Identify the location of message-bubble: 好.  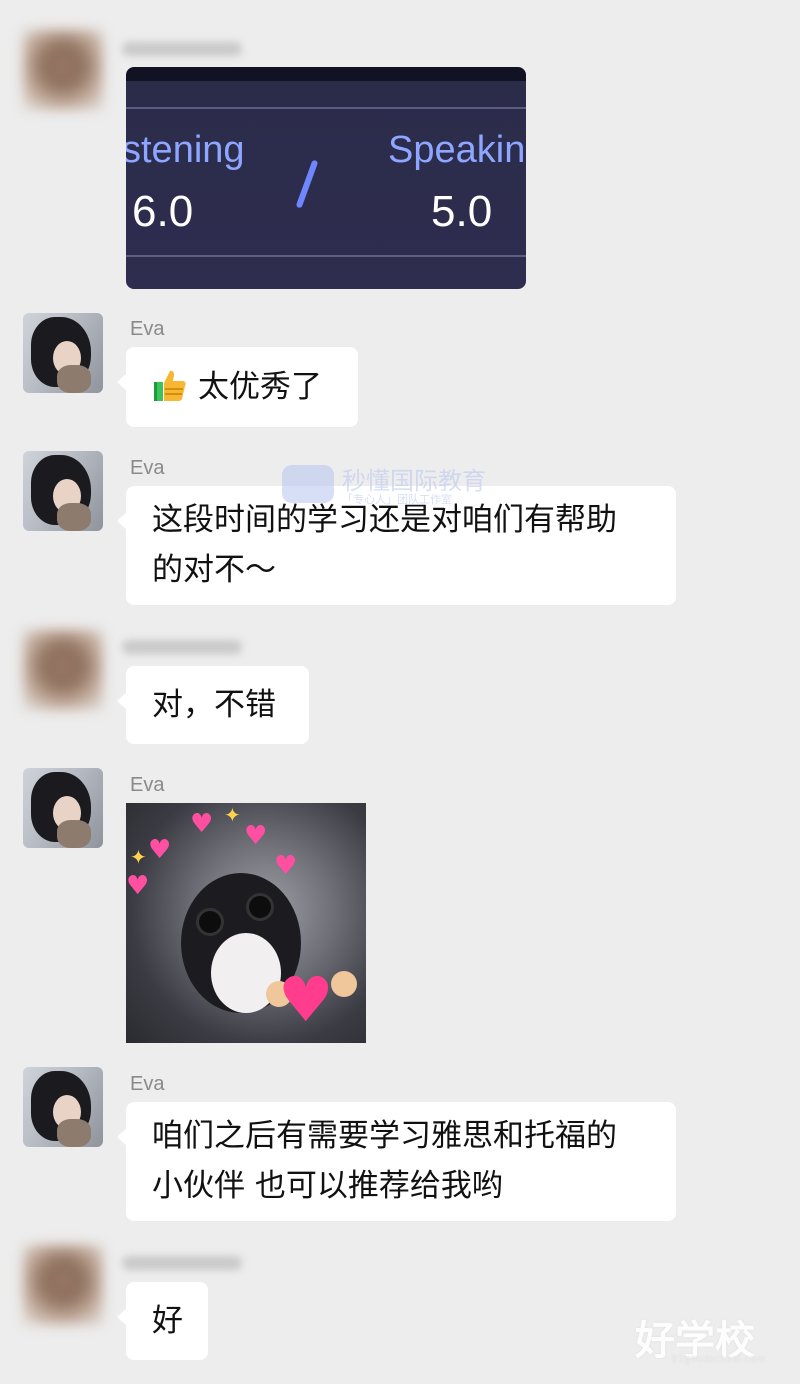
(162, 1321).